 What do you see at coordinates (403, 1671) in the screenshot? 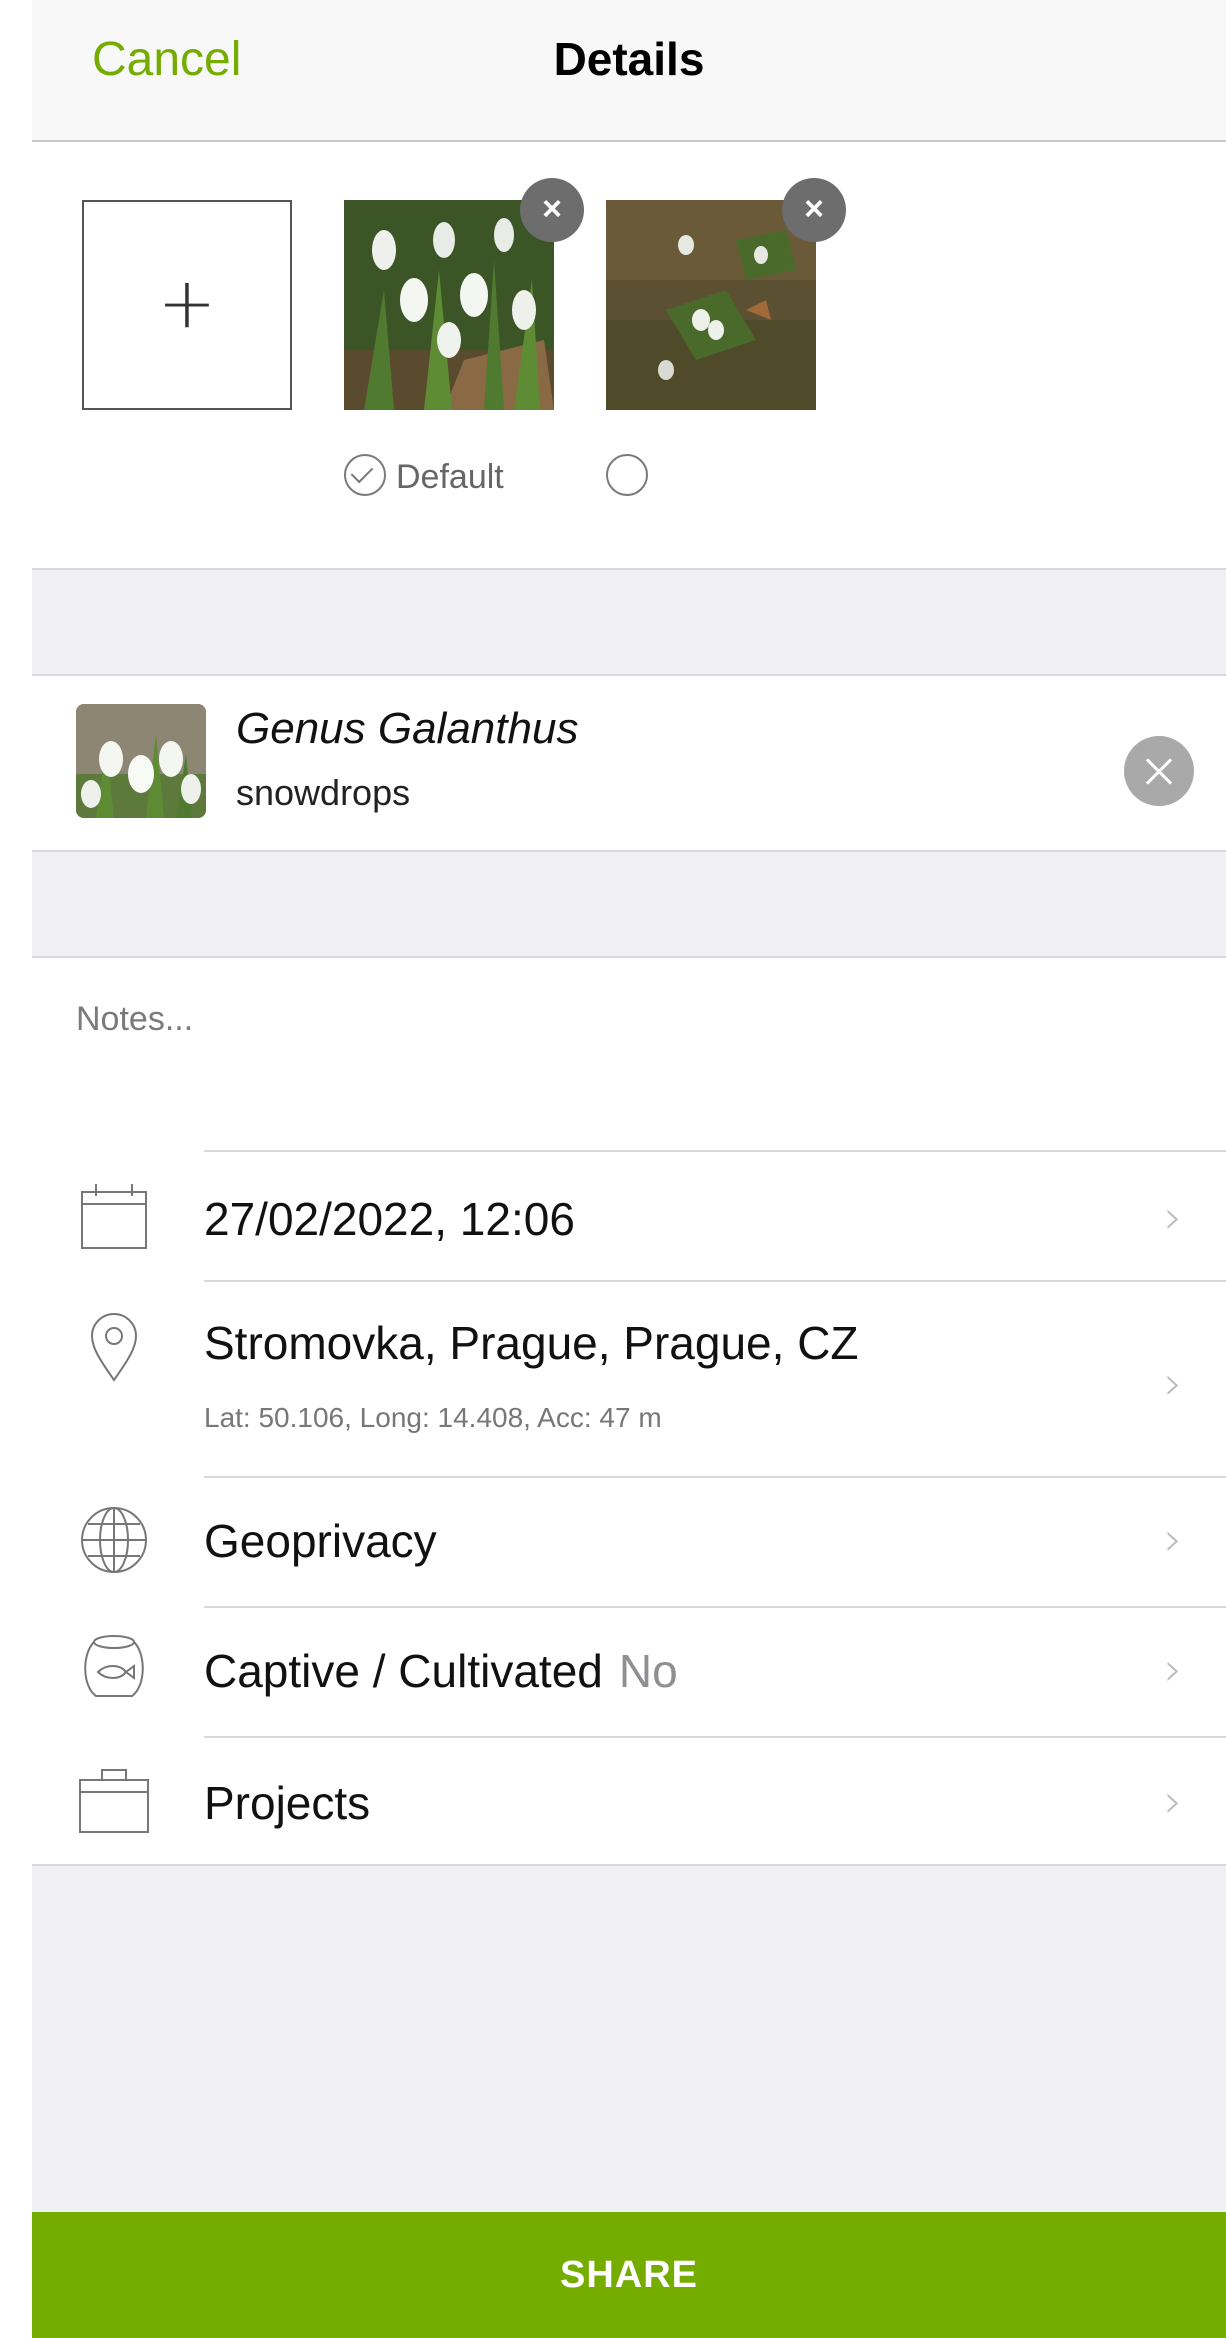
I see `captive-label-text: Captive / Cultivated` at bounding box center [403, 1671].